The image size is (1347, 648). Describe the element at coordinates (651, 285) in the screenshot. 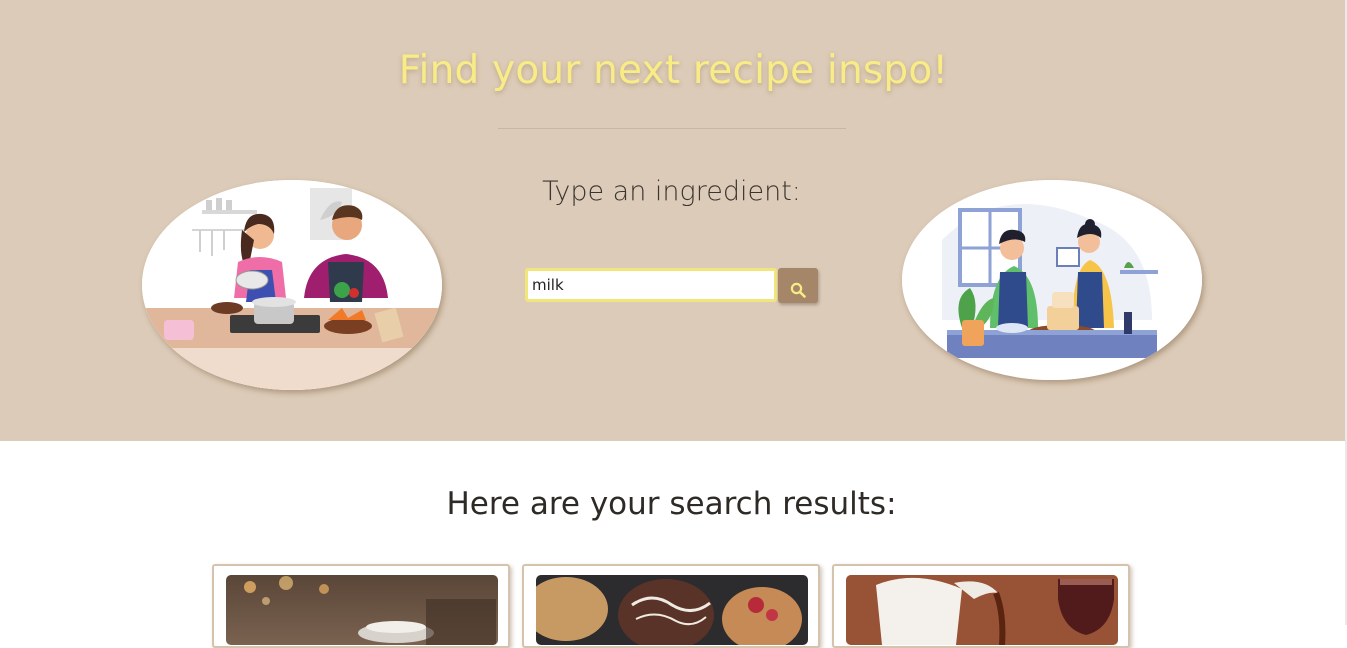

I see `ingredient-search-input` at that location.